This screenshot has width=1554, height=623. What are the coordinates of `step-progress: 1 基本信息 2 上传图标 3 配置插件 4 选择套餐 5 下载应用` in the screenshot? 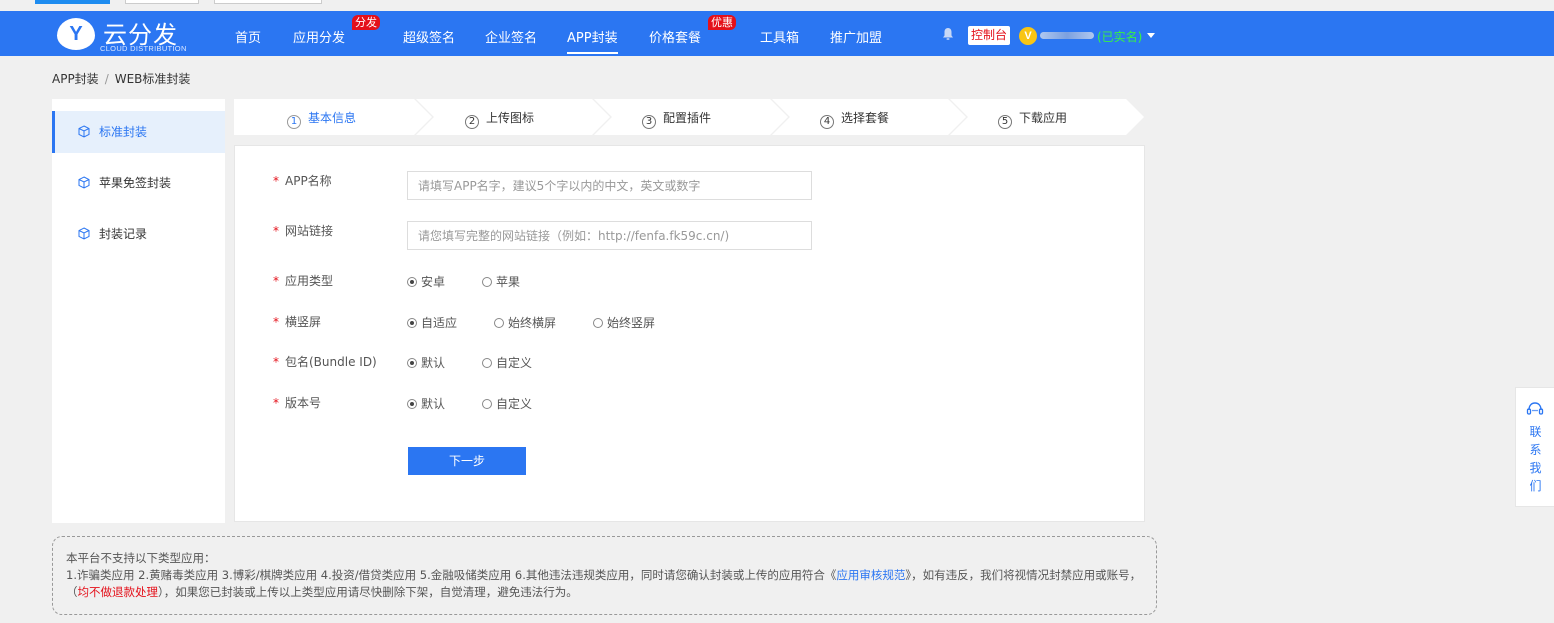 It's located at (689, 117).